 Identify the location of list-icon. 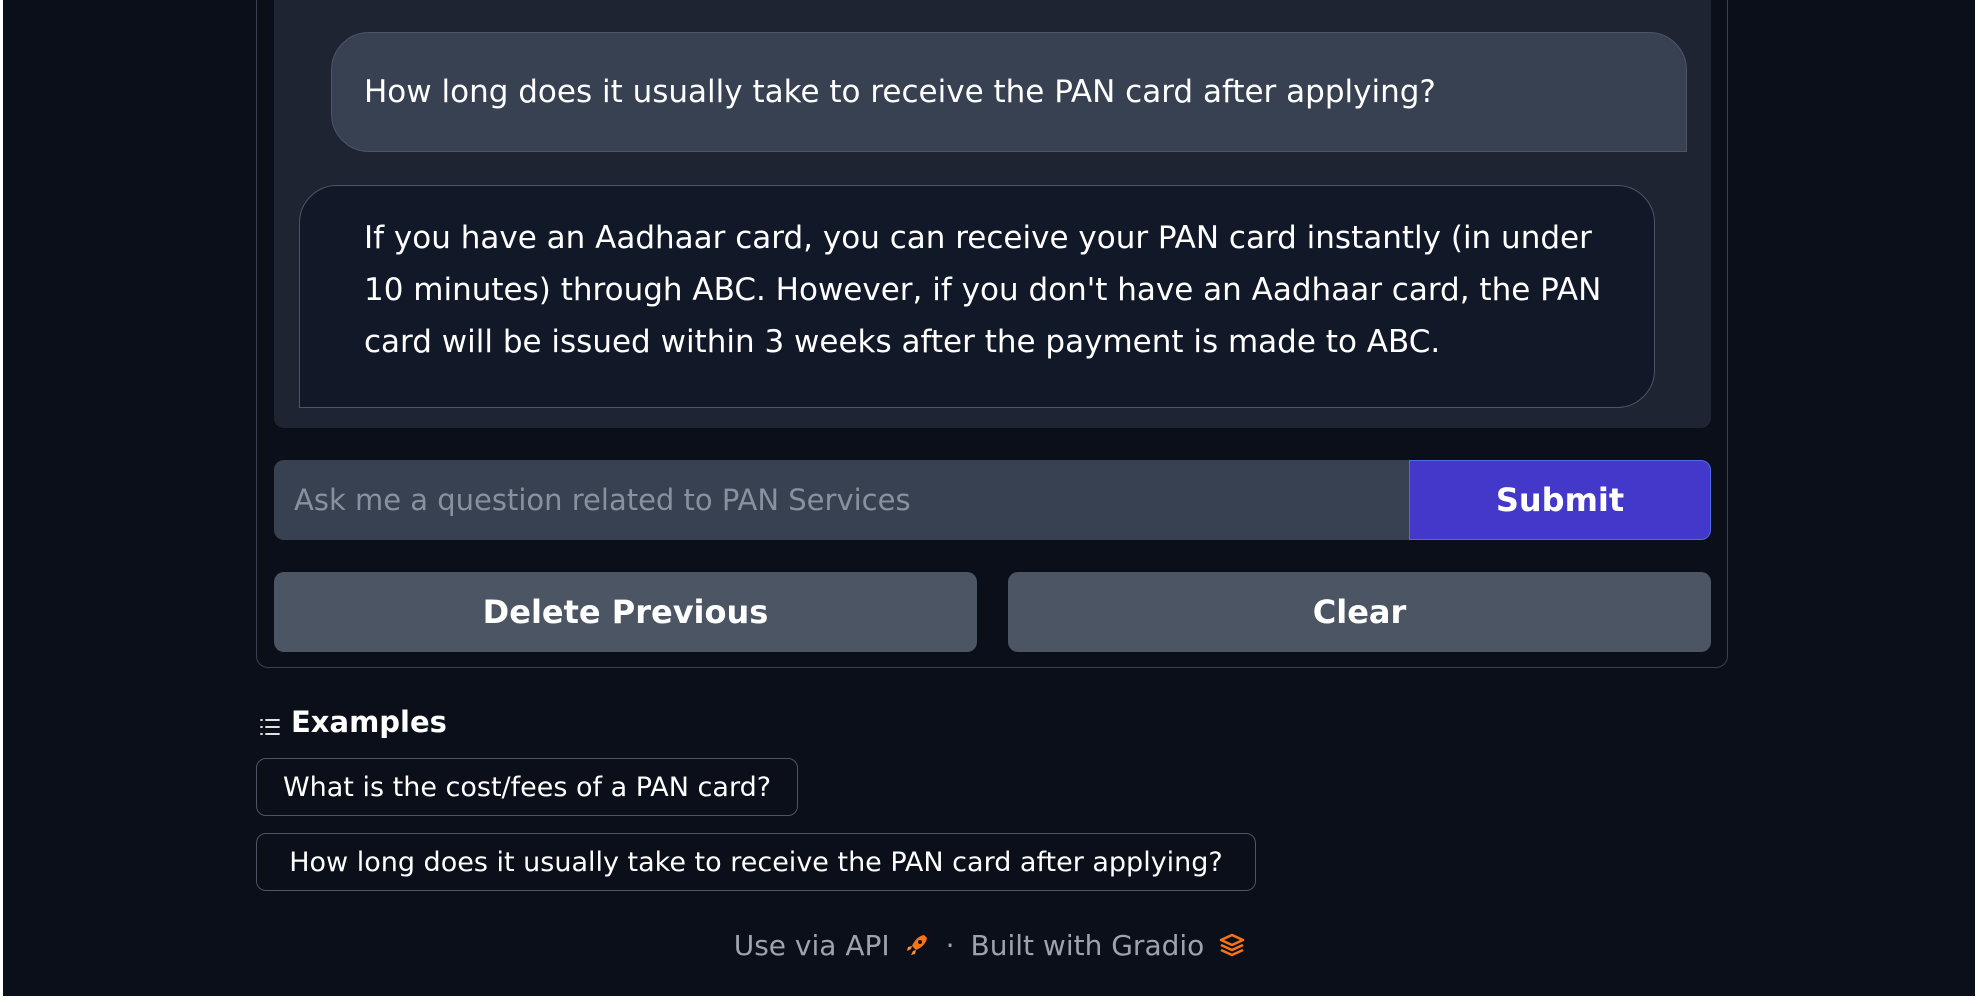
(270, 723).